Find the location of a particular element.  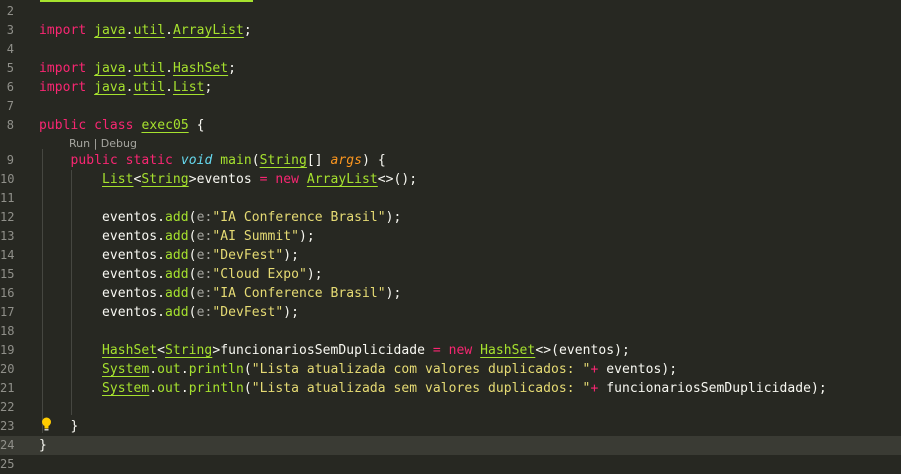

code-line: 22 is located at coordinates (450, 407).